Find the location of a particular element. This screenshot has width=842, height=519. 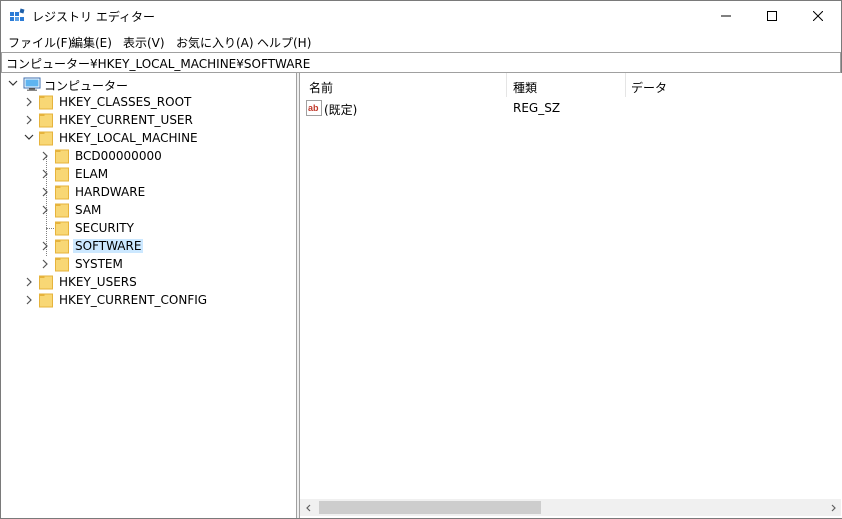

list-header: 名前 種類 データ is located at coordinates (571, 85).